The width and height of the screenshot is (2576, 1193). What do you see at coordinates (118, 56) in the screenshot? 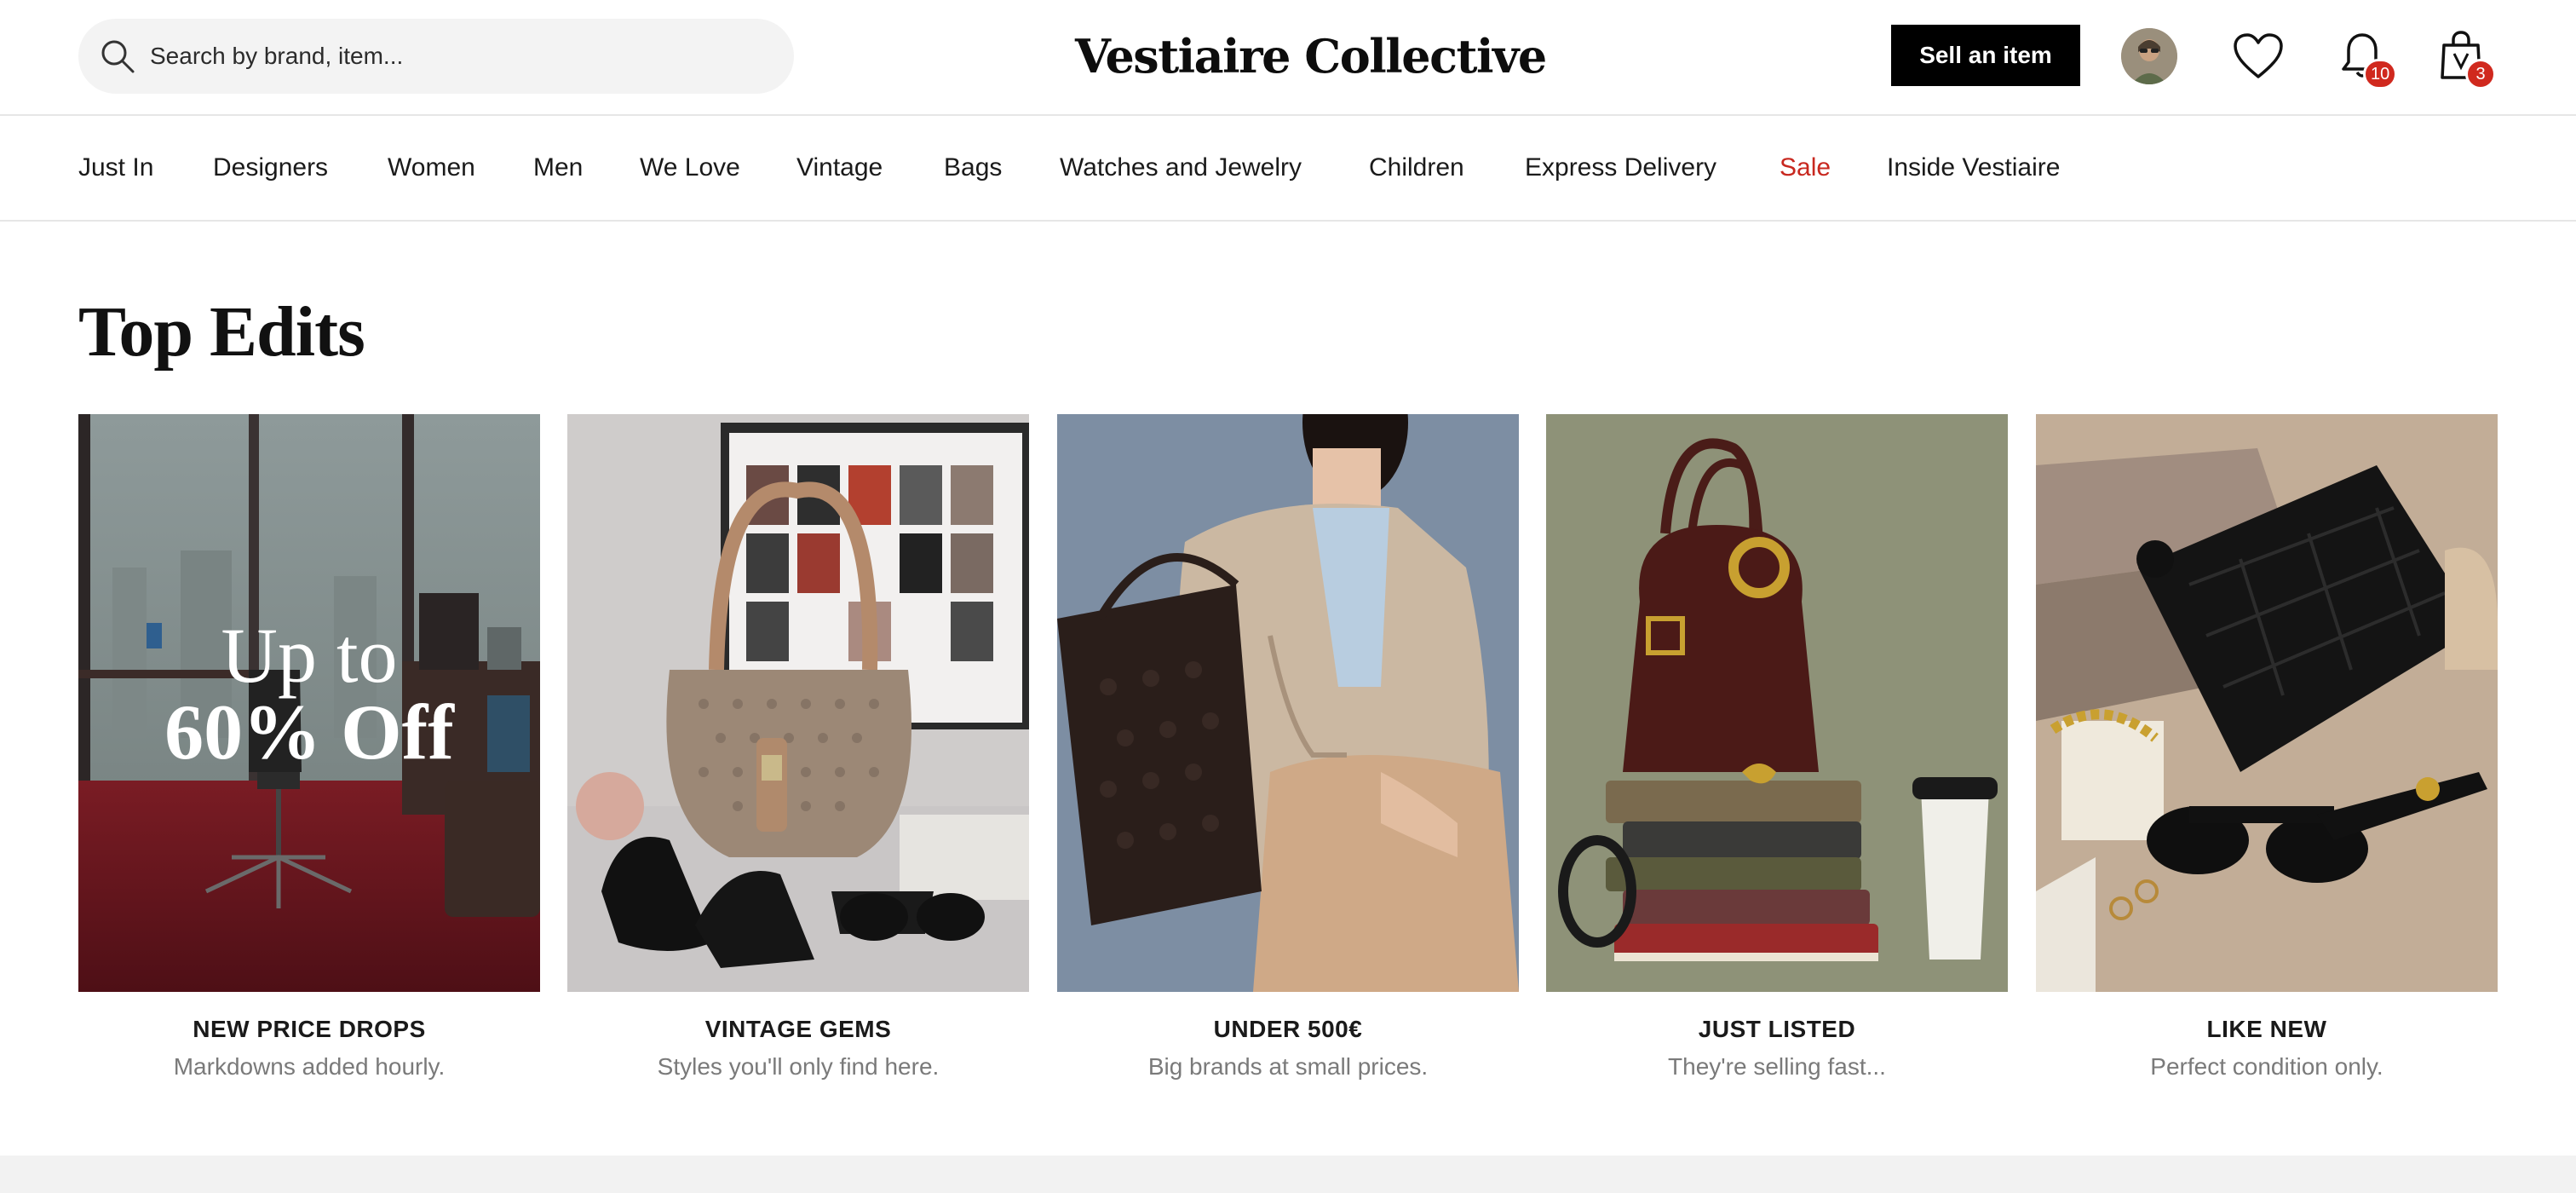
I see `search-icon` at bounding box center [118, 56].